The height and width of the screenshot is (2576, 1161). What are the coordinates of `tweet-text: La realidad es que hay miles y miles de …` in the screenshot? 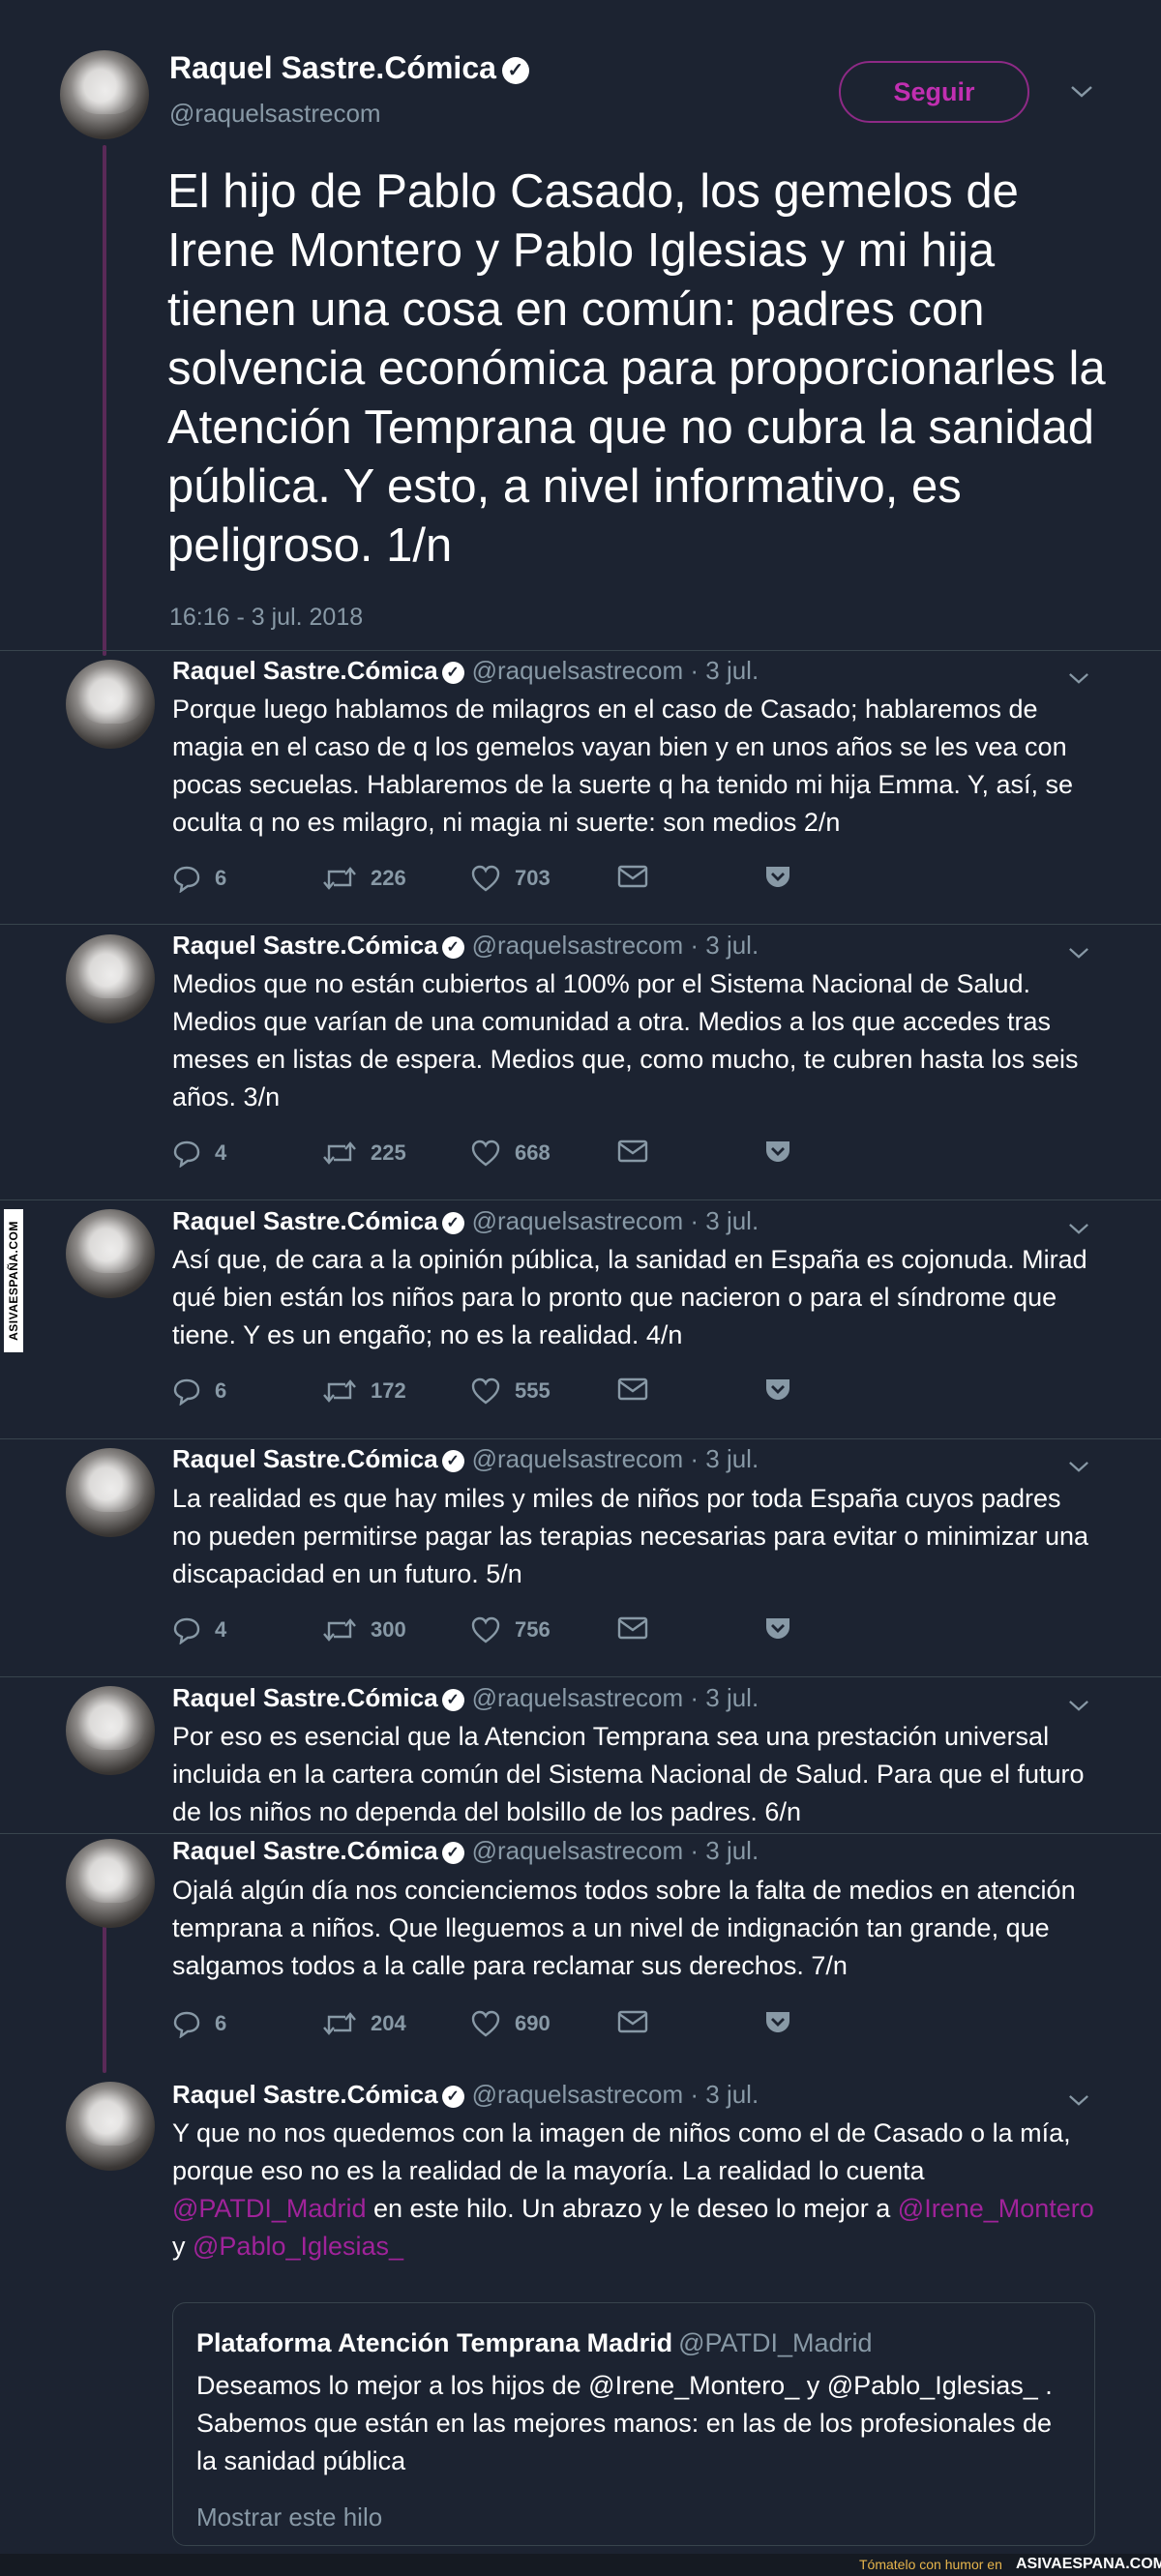 It's located at (630, 1536).